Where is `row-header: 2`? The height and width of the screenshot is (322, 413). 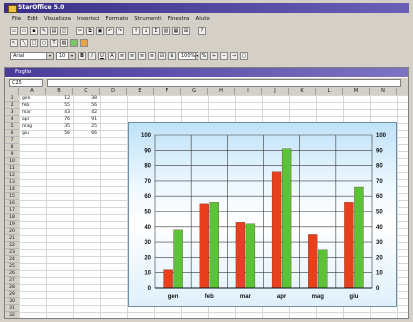 row-header: 2 is located at coordinates (12, 105).